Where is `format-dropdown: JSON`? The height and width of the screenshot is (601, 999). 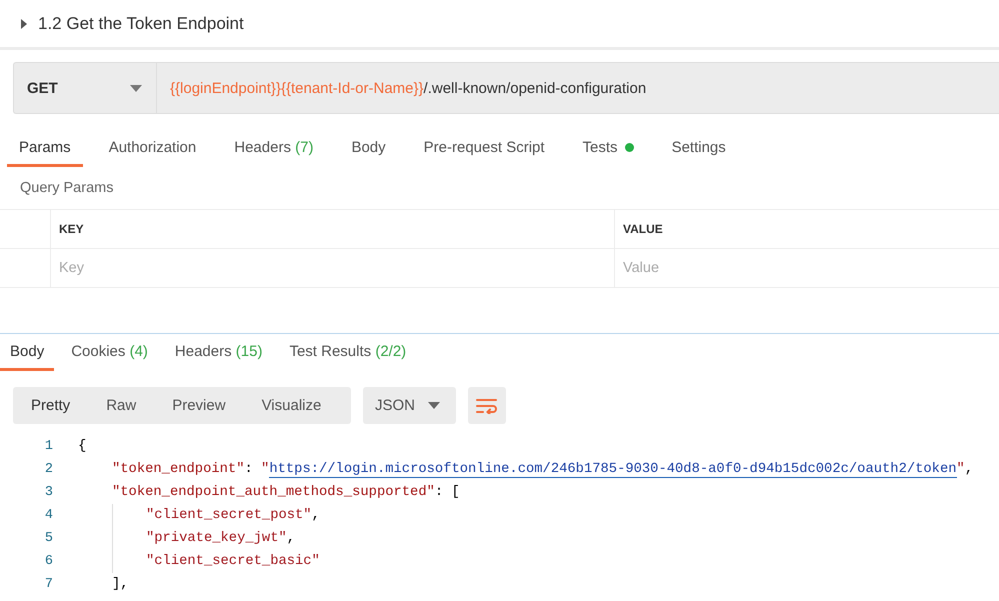 format-dropdown: JSON is located at coordinates (409, 405).